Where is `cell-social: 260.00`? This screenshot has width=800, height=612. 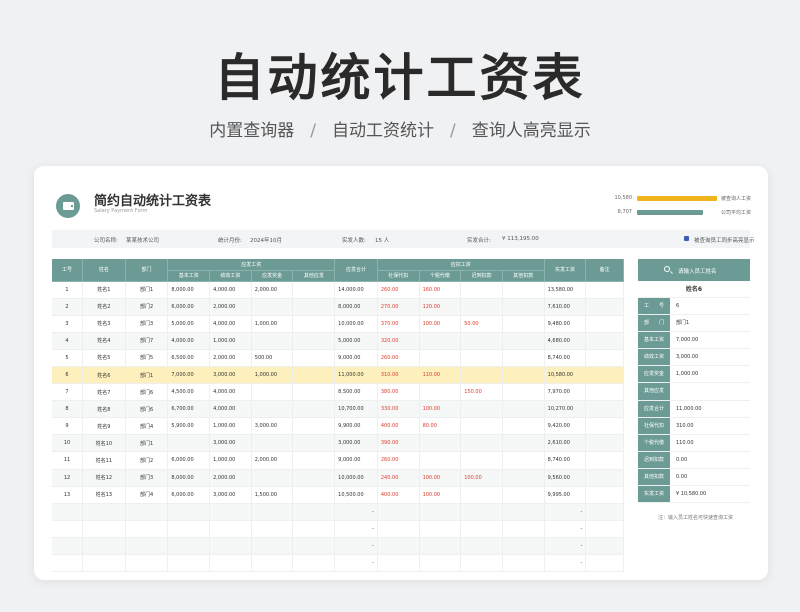 cell-social: 260.00 is located at coordinates (398, 460).